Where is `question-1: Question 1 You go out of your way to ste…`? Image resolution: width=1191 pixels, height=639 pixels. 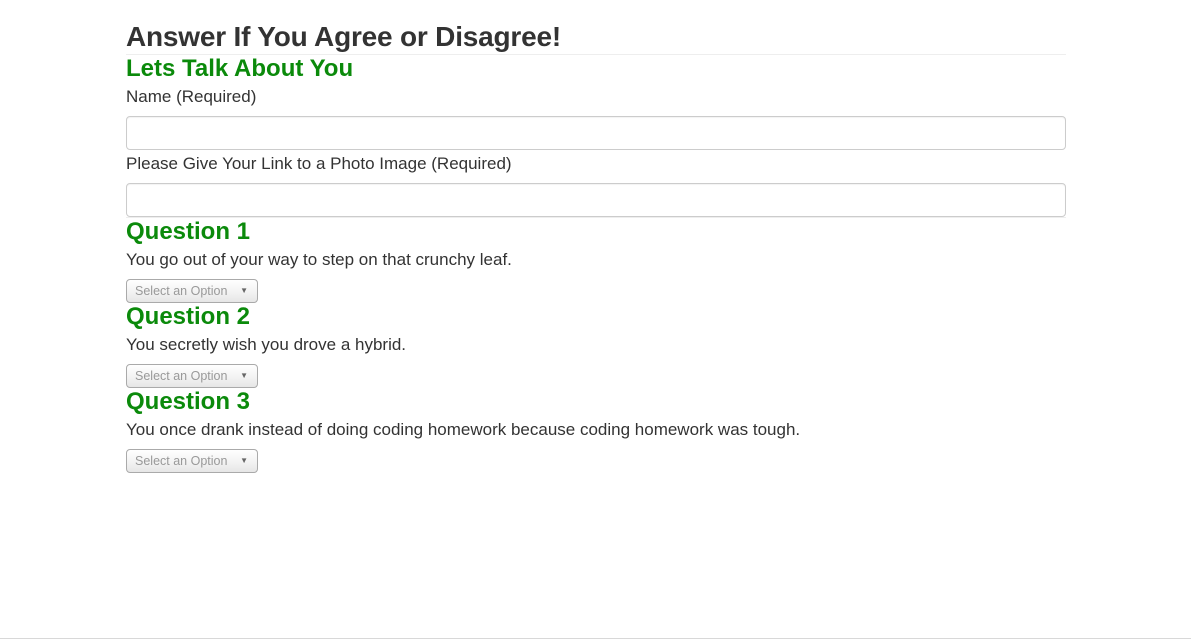 question-1: Question 1 You go out of your way to ste… is located at coordinates (596, 260).